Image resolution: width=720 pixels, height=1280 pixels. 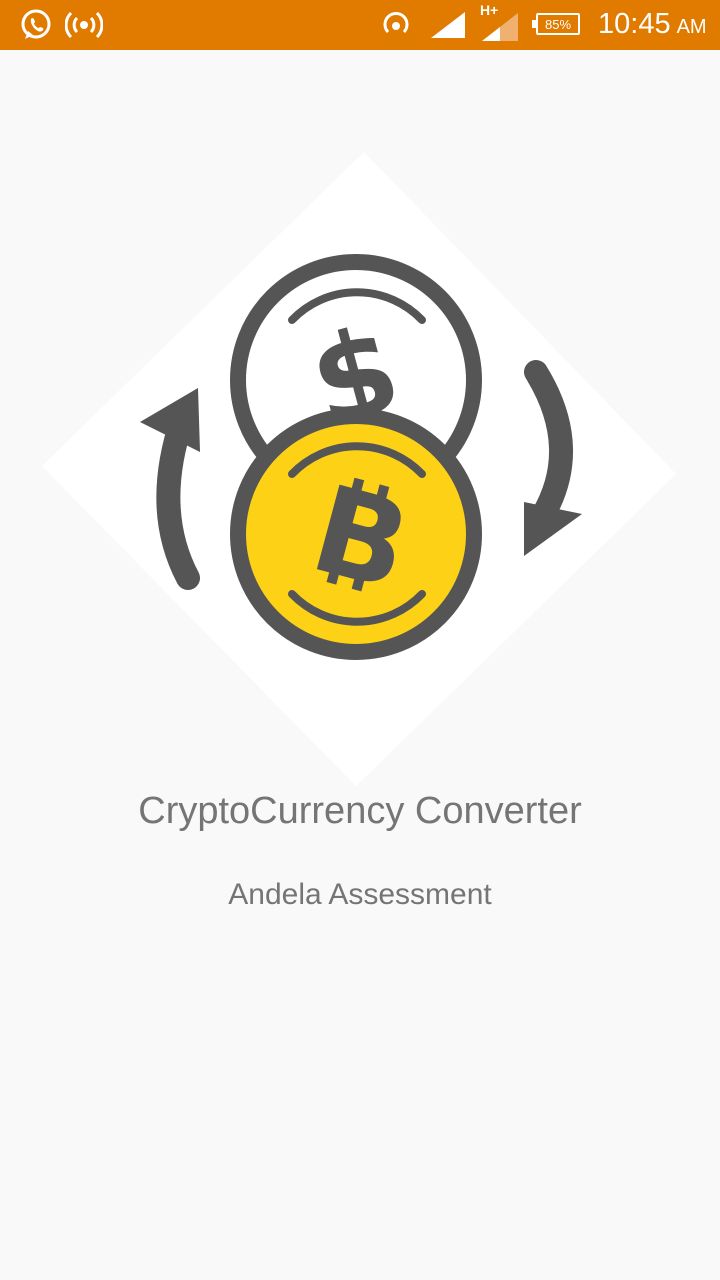 What do you see at coordinates (84, 25) in the screenshot?
I see `hotspot-icon` at bounding box center [84, 25].